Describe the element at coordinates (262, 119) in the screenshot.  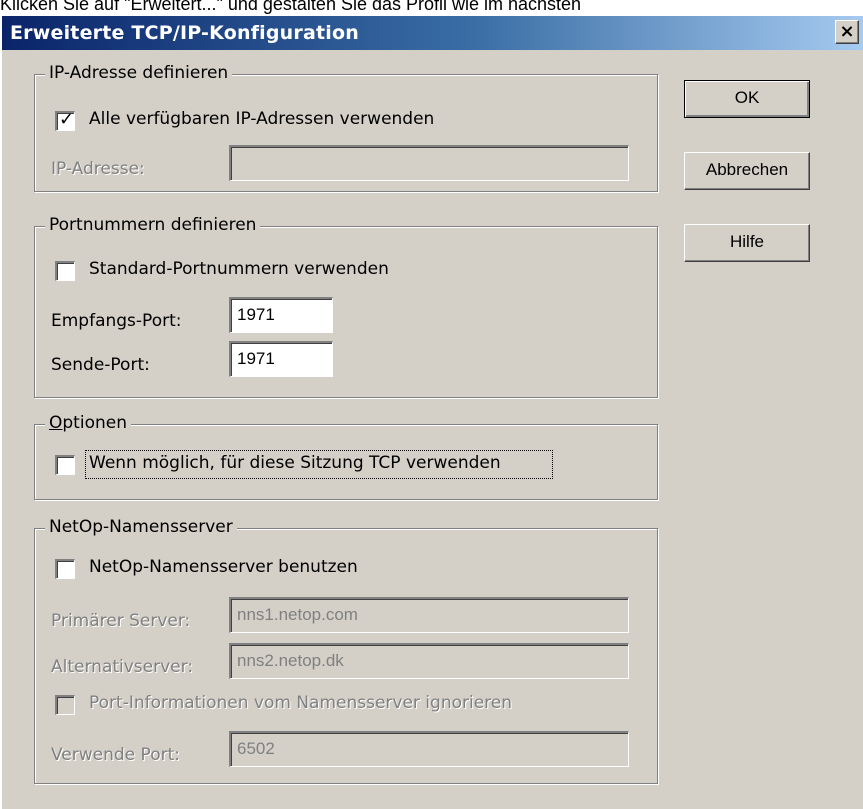
I see `use-all-ip-label: Alle verfügbaren IP-Adressen verwenden` at that location.